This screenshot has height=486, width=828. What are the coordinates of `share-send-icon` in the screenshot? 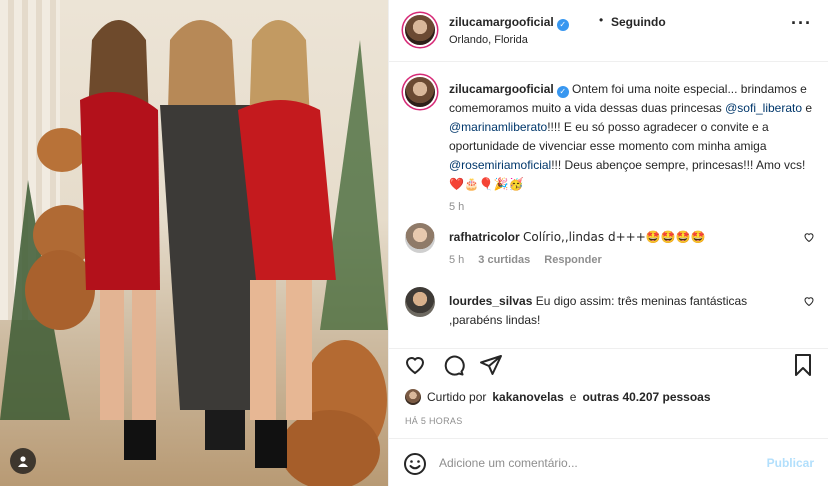 It's located at (491, 365).